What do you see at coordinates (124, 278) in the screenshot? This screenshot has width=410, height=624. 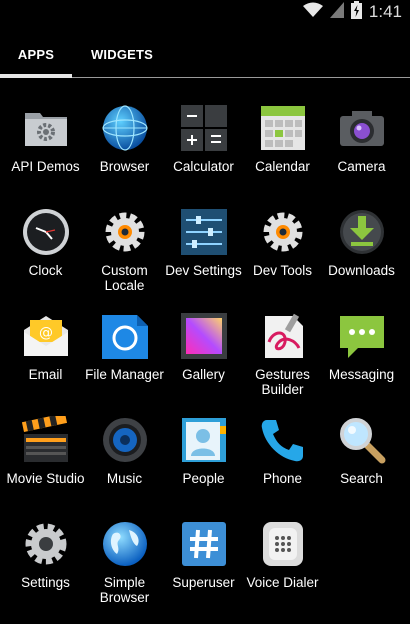 I see `app-label: Custom Locale` at bounding box center [124, 278].